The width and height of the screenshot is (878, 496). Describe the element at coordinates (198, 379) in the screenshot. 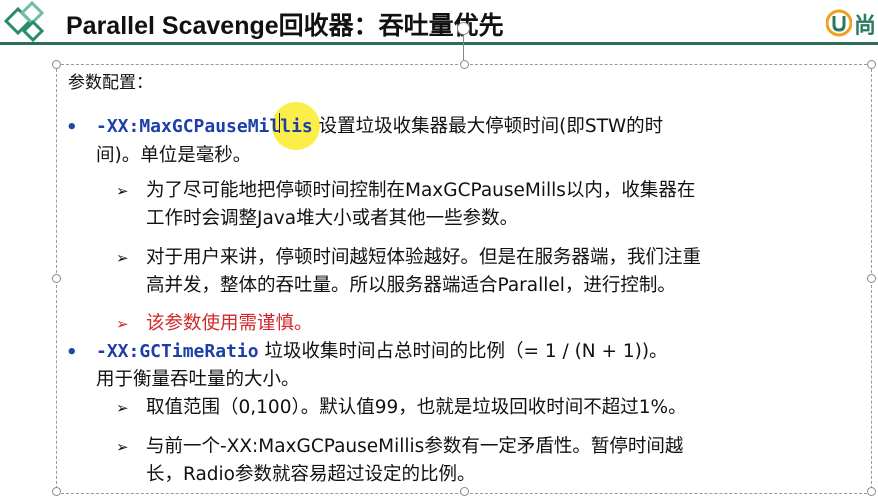

I see `bullet-2-line-2: 用于衡量吞吐量的大小。` at that location.